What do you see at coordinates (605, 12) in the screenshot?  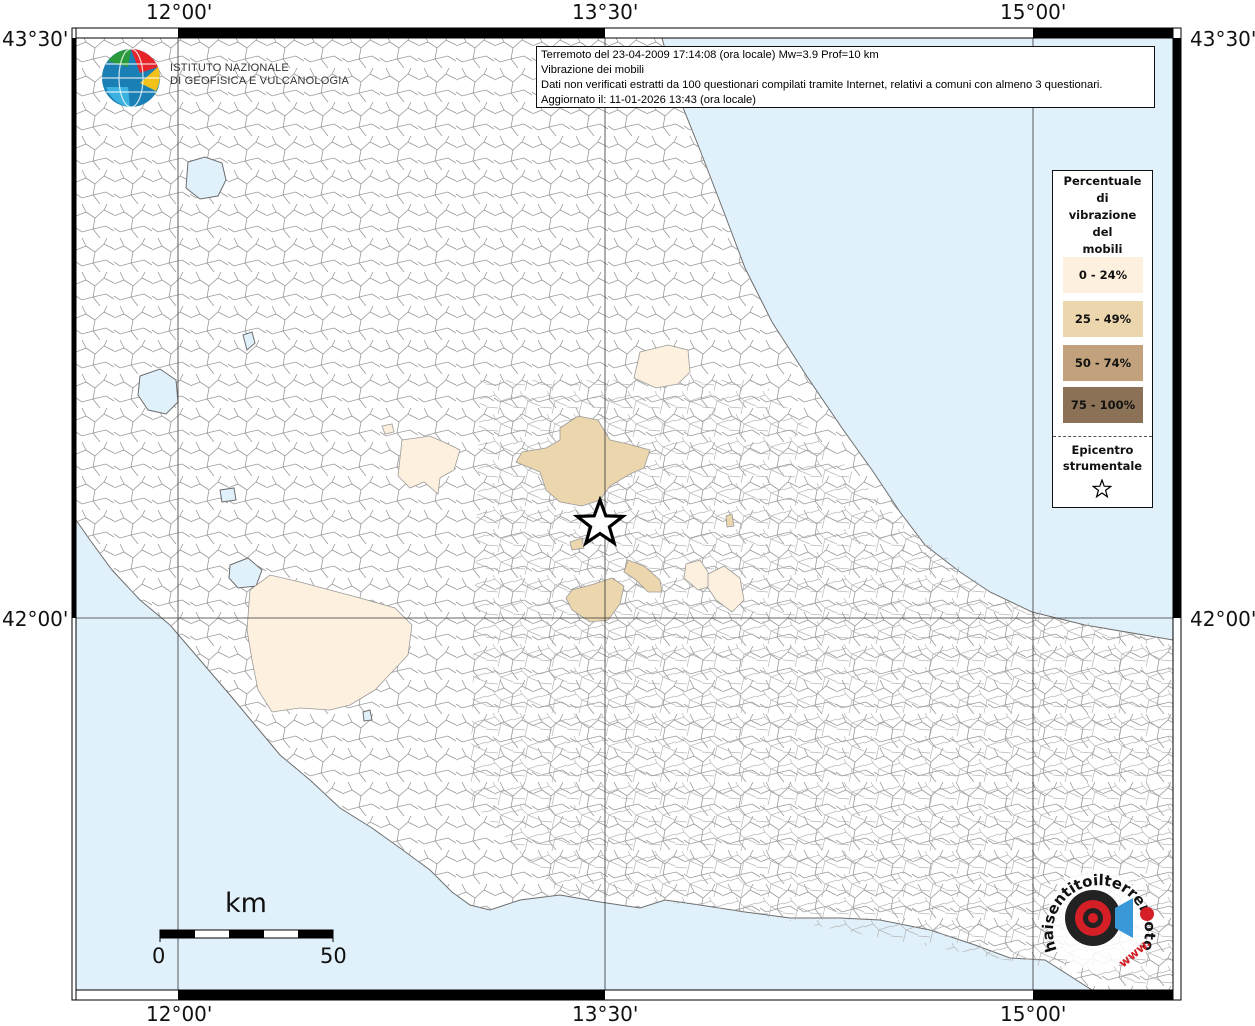 I see `lon-label-top-2: 13°30'` at bounding box center [605, 12].